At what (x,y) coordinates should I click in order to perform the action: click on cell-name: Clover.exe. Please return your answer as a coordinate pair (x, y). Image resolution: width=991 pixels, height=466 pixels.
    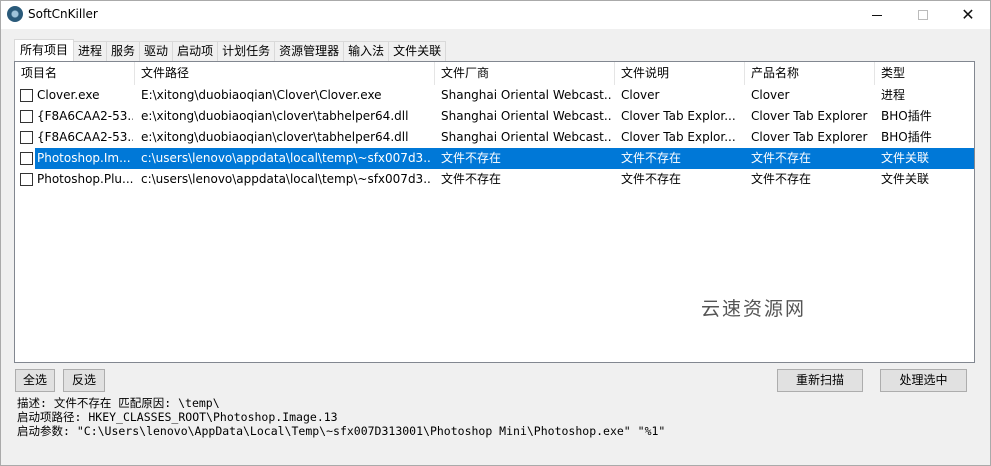
    Looking at the image, I should click on (68, 95).